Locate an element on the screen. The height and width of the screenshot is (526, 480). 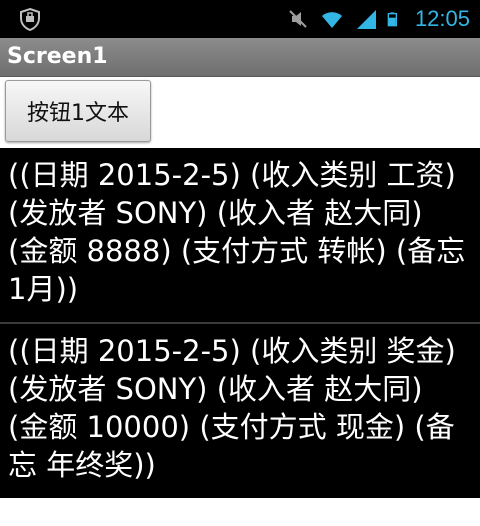
battery-icon is located at coordinates (392, 19).